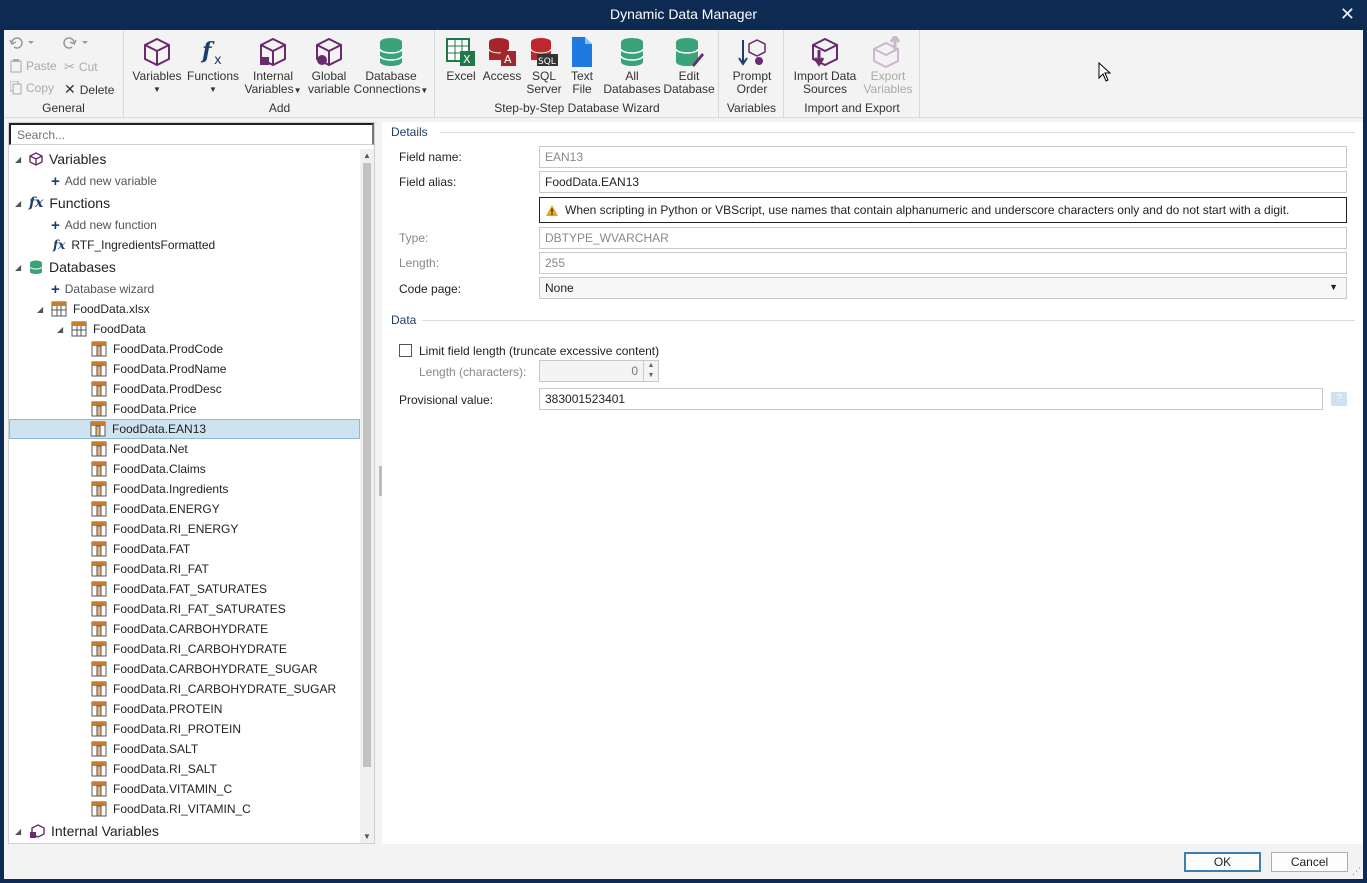  What do you see at coordinates (651, 376) in the screenshot?
I see `stepper-down-icon: ▼` at bounding box center [651, 376].